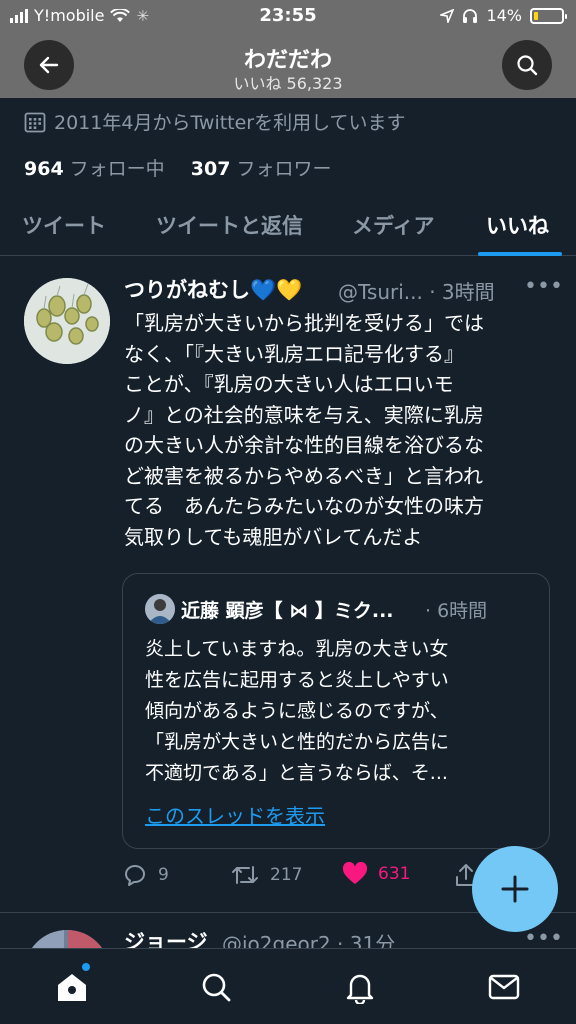 This screenshot has height=1024, width=576. What do you see at coordinates (284, 169) in the screenshot?
I see `followers-label: フォロワー` at bounding box center [284, 169].